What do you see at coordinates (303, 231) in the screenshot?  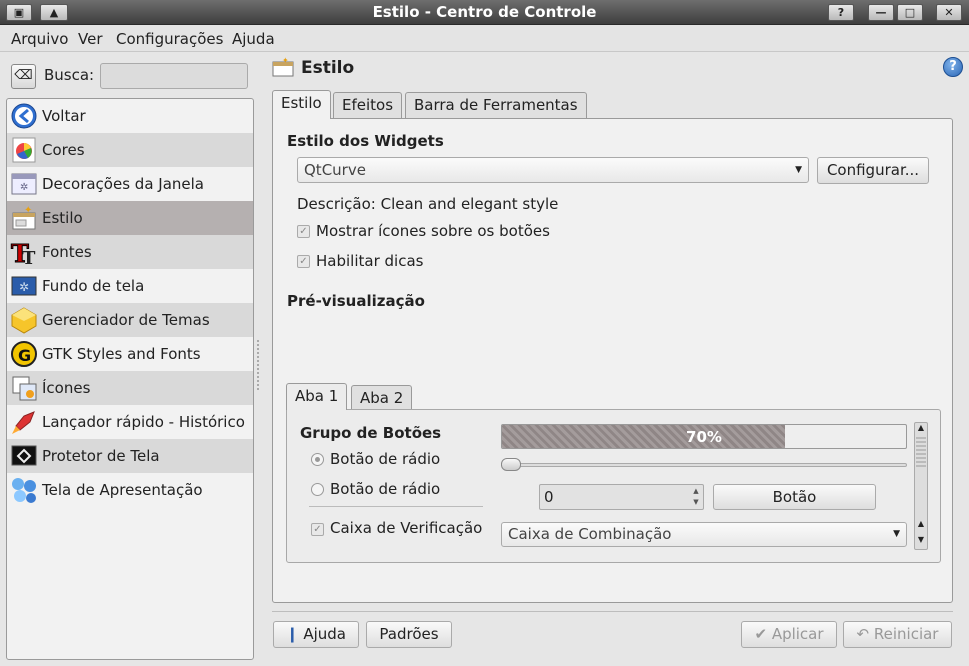 I see `show-icons-checkbox: ✓` at bounding box center [303, 231].